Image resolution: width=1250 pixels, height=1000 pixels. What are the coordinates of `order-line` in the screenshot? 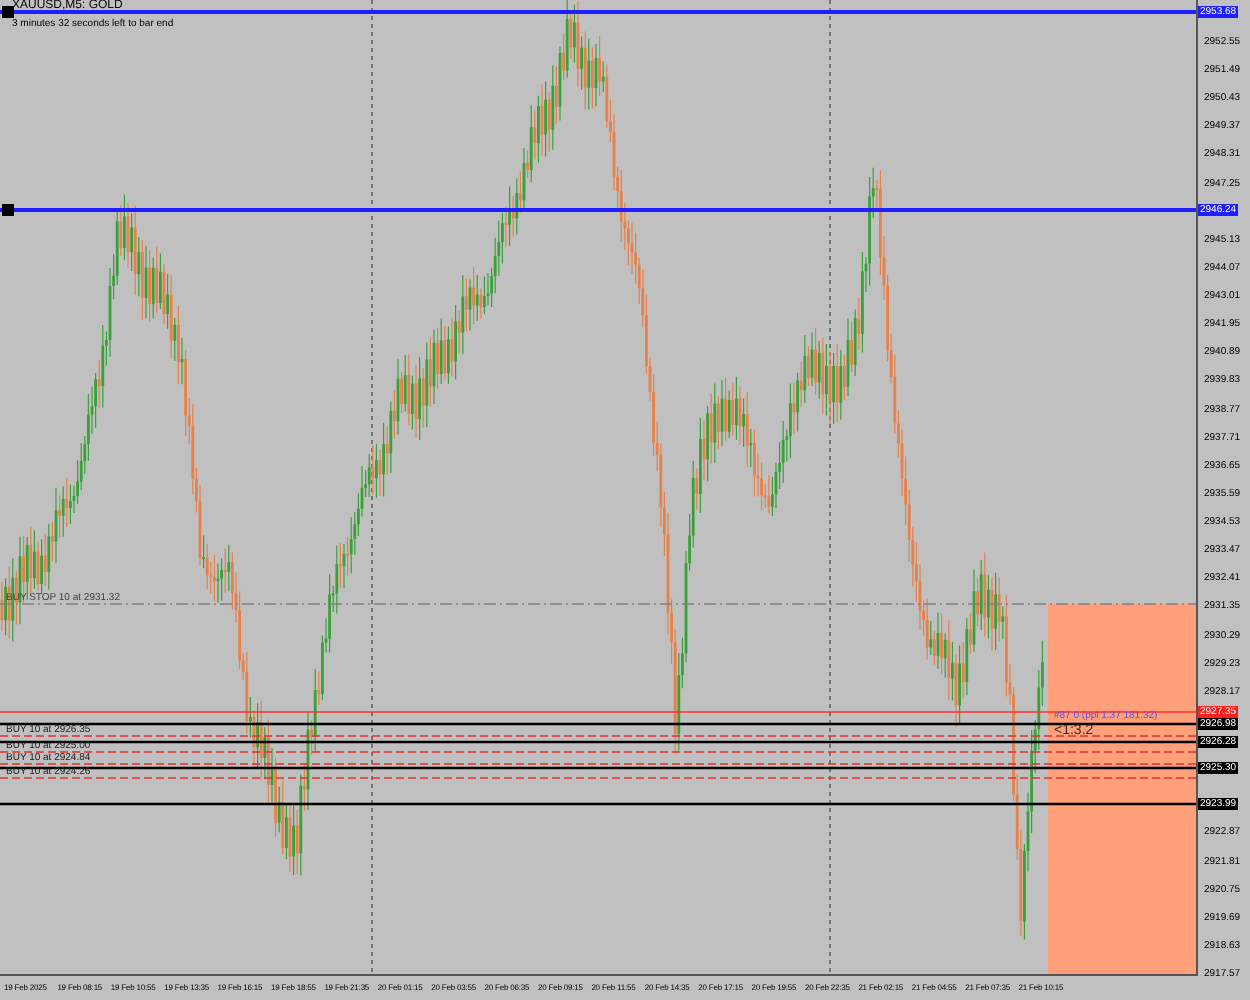 It's located at (598, 604).